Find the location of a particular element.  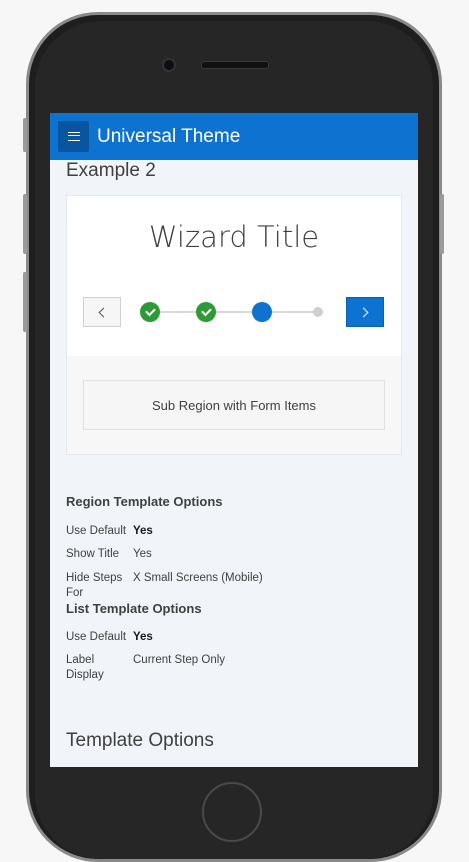

sub-region: Sub Region with Form Items is located at coordinates (234, 405).